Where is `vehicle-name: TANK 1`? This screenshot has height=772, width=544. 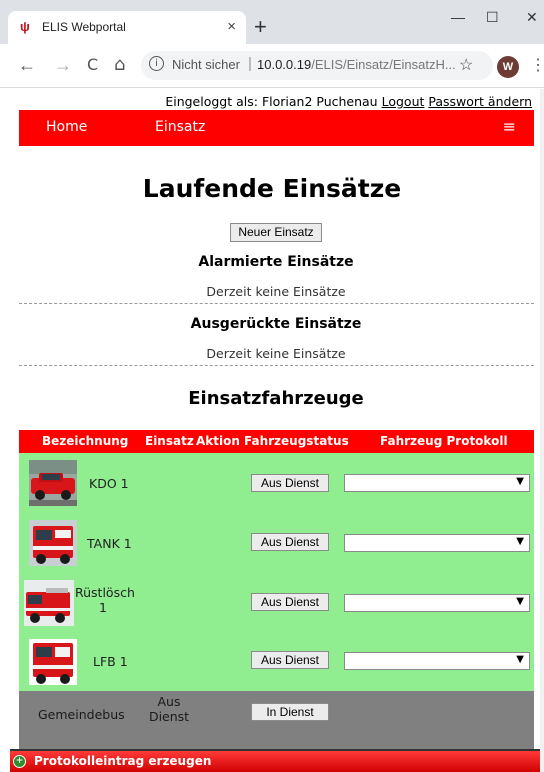 vehicle-name: TANK 1 is located at coordinates (109, 543).